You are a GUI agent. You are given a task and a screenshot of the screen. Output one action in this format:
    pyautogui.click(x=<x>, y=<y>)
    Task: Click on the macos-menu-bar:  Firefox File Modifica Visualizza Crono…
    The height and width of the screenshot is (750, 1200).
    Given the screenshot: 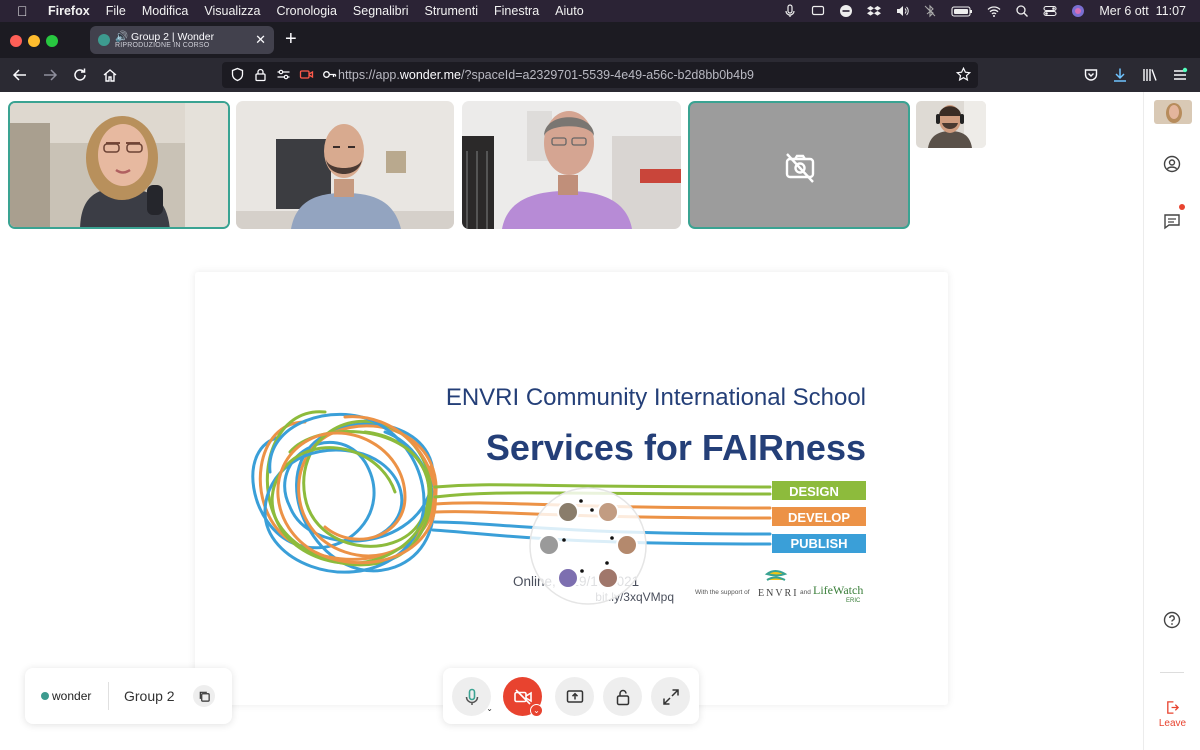 What is the action you would take?
    pyautogui.click(x=600, y=11)
    